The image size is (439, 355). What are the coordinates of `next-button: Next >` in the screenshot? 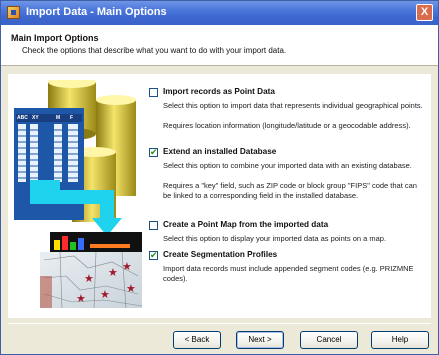 It's located at (260, 340).